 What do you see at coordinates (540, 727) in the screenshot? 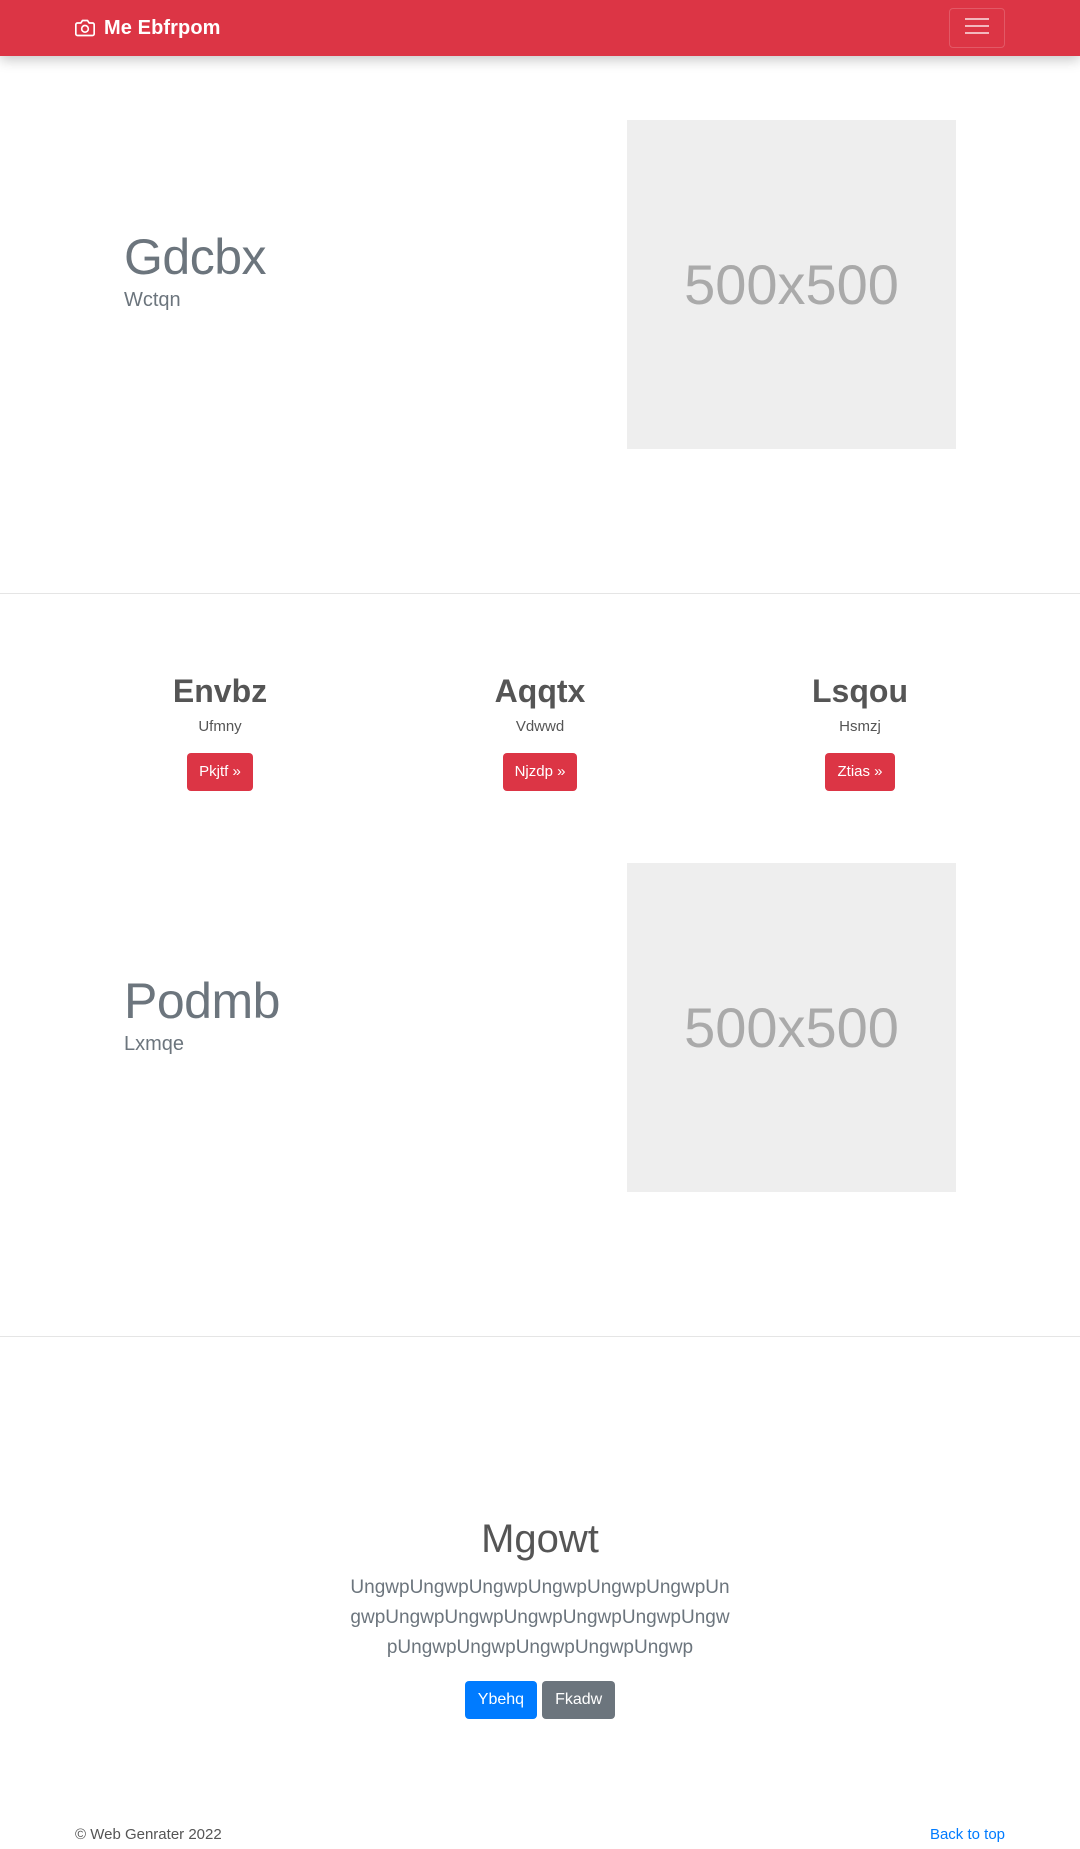
I see `column-text: Vdwwd` at bounding box center [540, 727].